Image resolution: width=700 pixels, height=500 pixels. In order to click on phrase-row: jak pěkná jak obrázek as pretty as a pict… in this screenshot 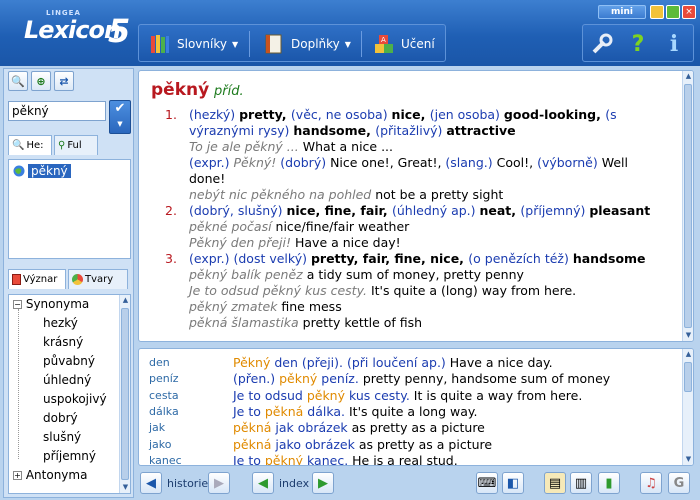, I will do `click(409, 428)`.